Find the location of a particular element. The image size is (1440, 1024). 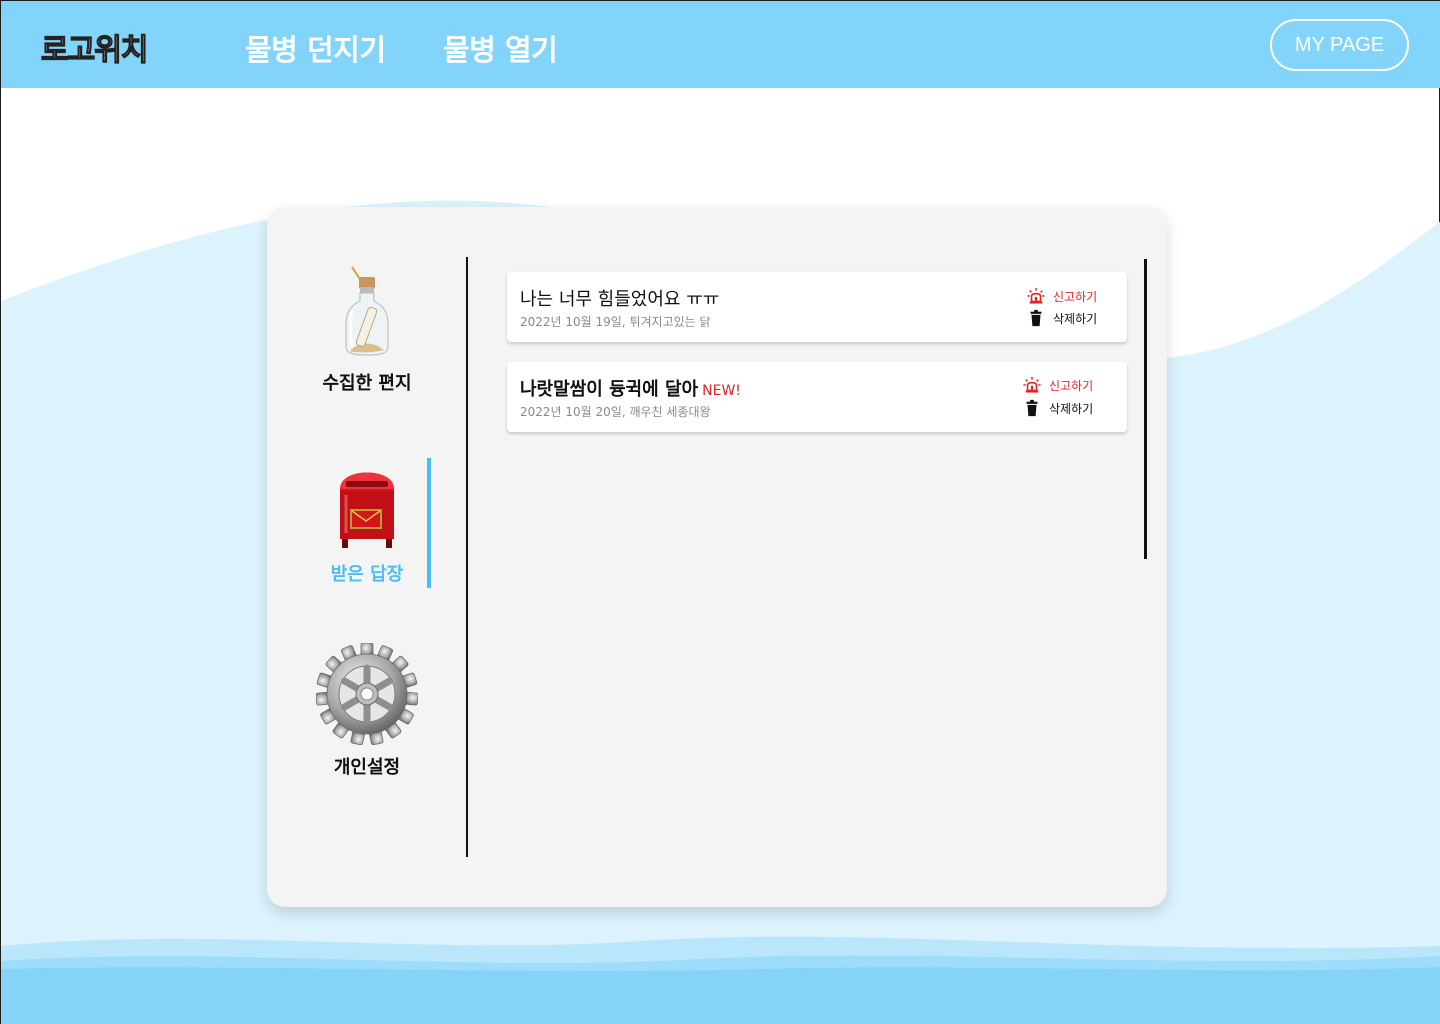

letter-meta: 2022년 10월 19일, 튀겨지고있는 닭 is located at coordinates (615, 322).